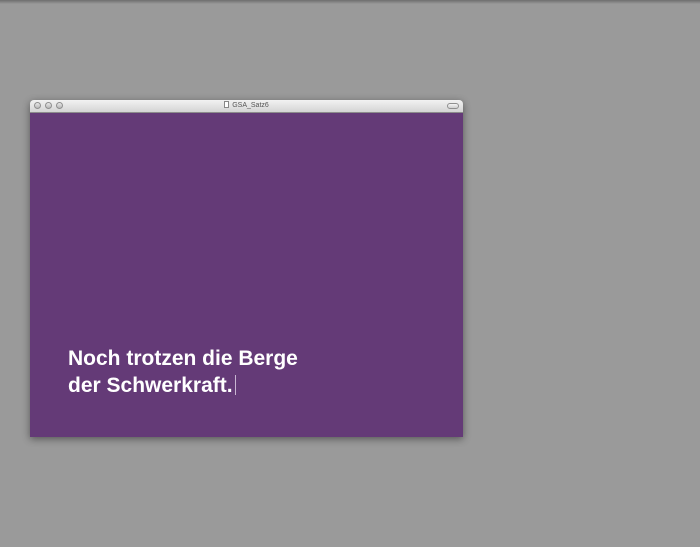 Image resolution: width=700 pixels, height=547 pixels. Describe the element at coordinates (235, 385) in the screenshot. I see `text-cursor` at that location.